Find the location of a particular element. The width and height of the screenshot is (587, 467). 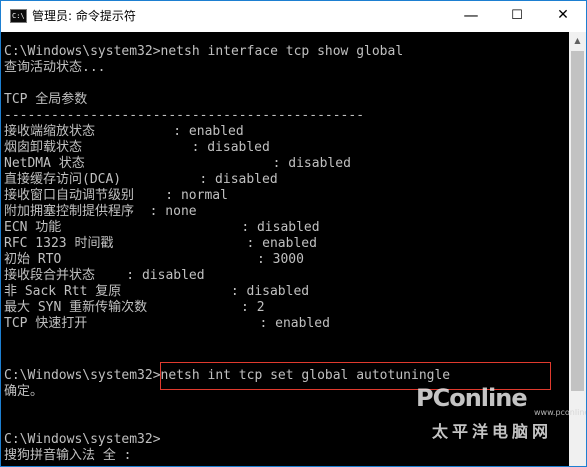

minimize-button: — is located at coordinates (471, 16).